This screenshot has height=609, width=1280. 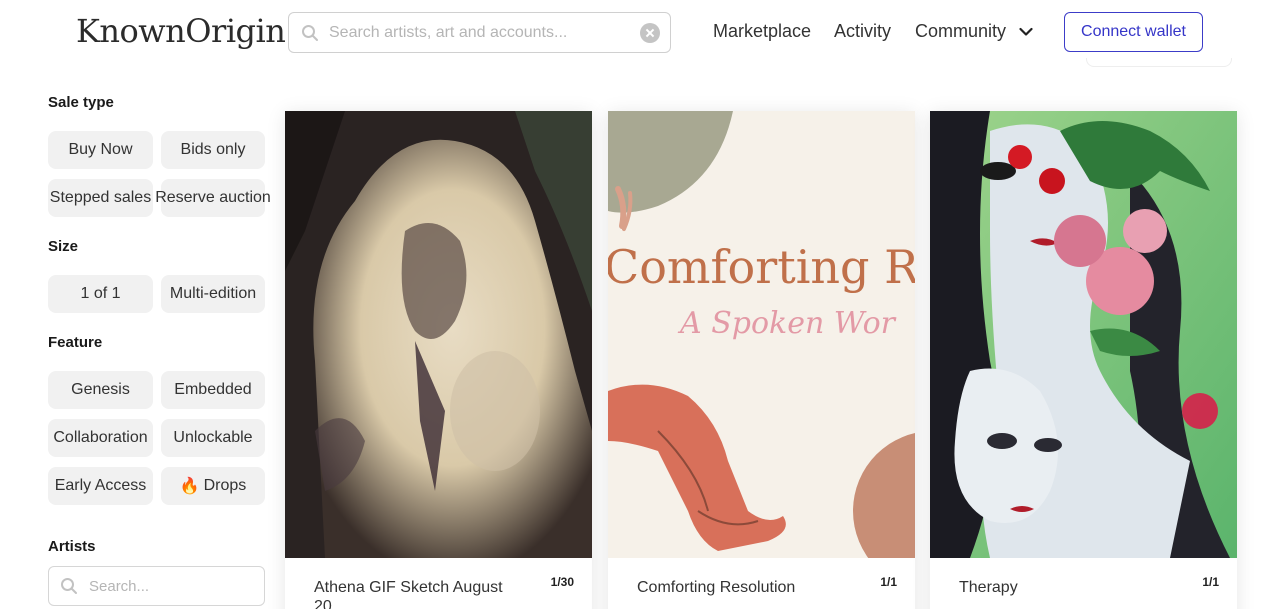 I want to click on global-search, so click(x=479, y=32).